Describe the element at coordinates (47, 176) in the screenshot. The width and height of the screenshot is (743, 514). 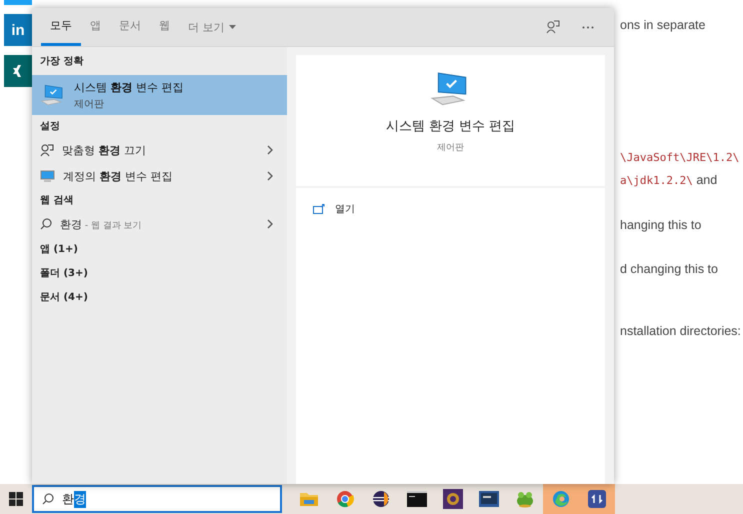
I see `monitor-icon` at that location.